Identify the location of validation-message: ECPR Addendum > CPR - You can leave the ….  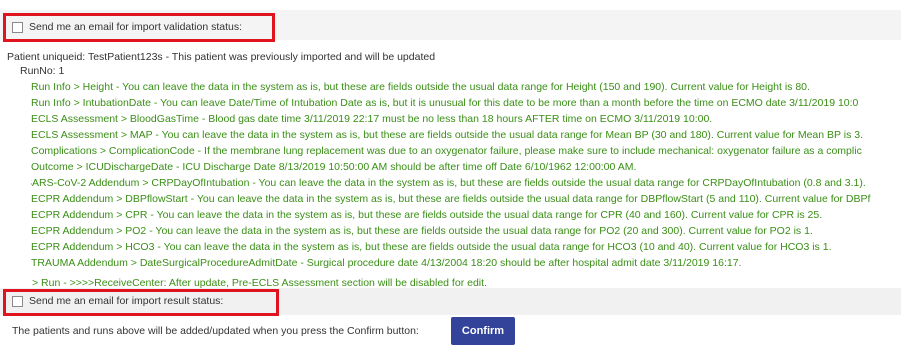
(427, 215).